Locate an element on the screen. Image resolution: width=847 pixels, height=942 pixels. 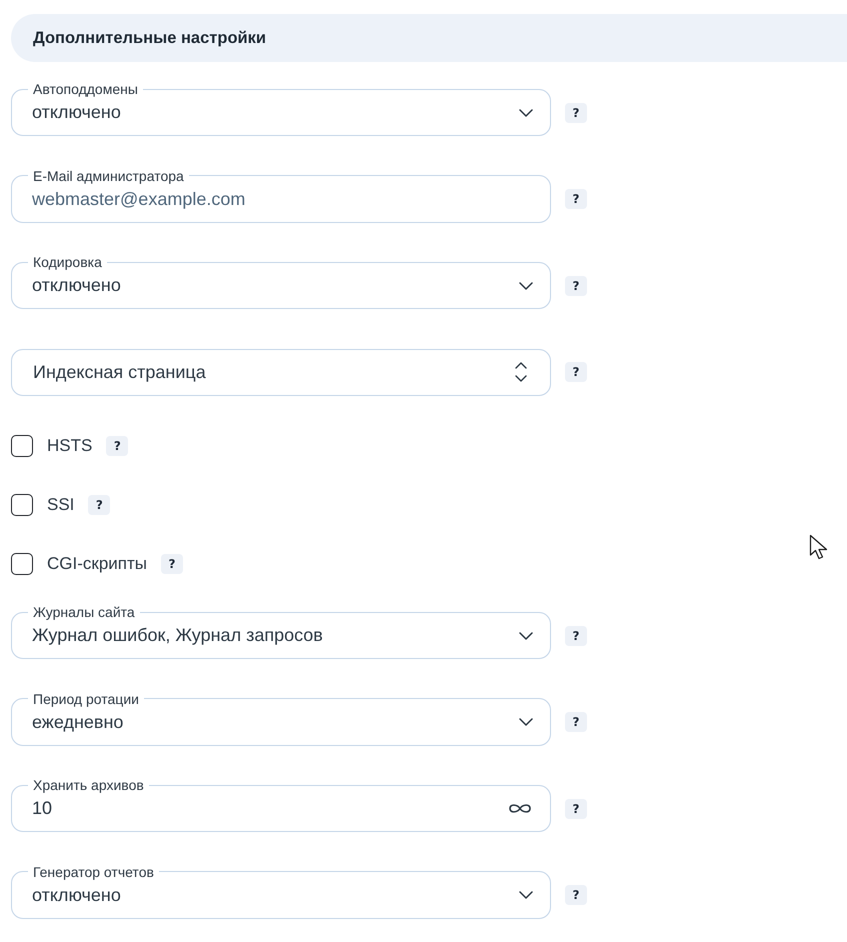
checkbox-label: SSI is located at coordinates (60, 505).